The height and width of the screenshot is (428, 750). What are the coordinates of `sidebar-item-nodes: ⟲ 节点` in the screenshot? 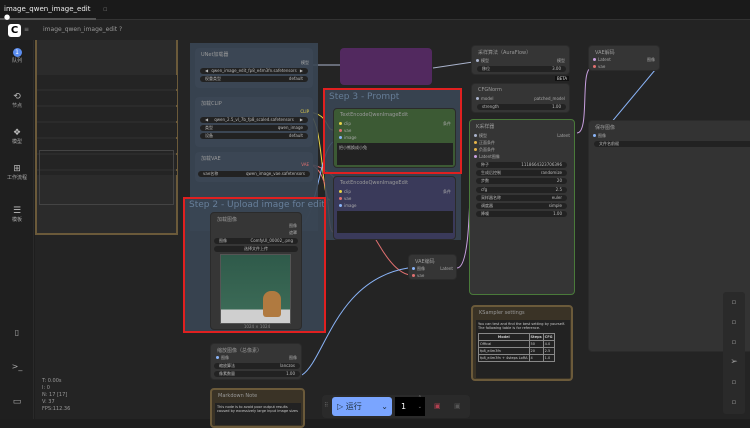 It's located at (17, 100).